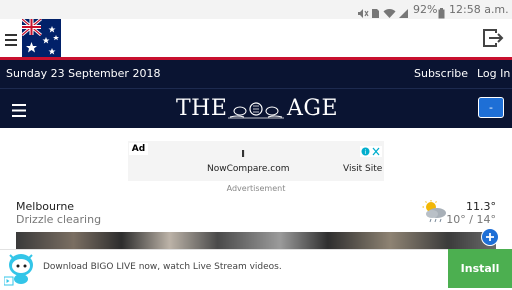 This screenshot has width=512, height=290. What do you see at coordinates (19, 270) in the screenshot?
I see `bigo-logo-icon` at bounding box center [19, 270].